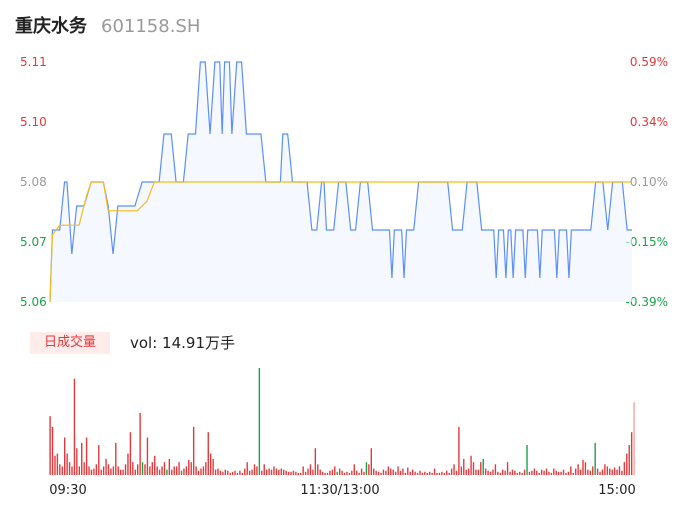  Describe the element at coordinates (649, 122) in the screenshot. I see `y-tick-right: 0.34%` at that location.